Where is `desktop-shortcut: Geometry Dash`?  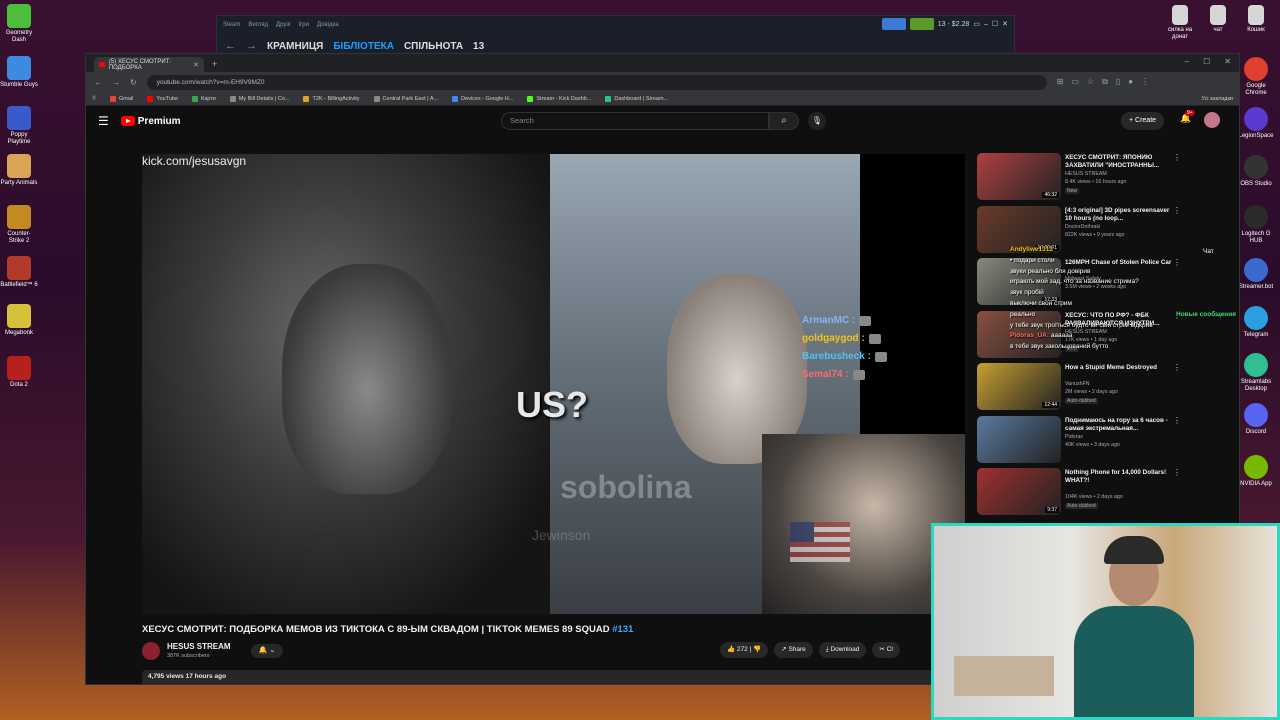 desktop-shortcut: Geometry Dash is located at coordinates (19, 24).